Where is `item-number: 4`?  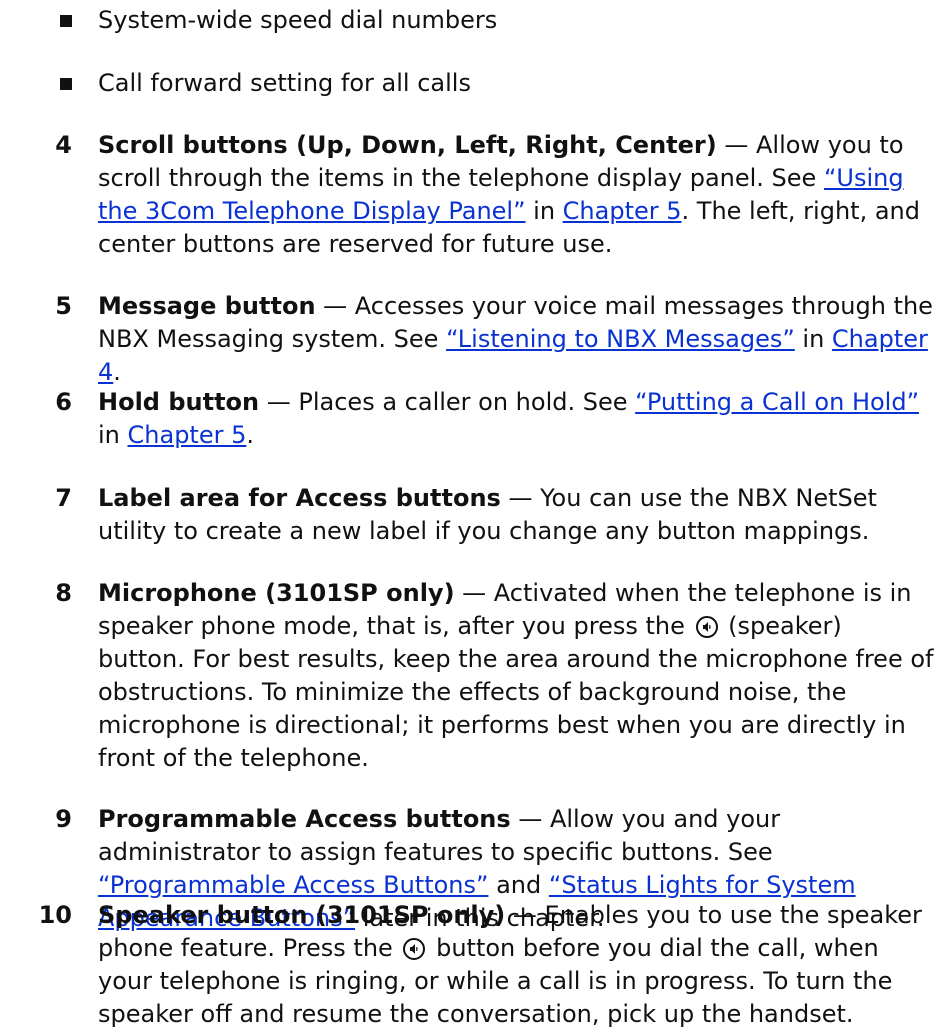
item-number: 4 is located at coordinates (63, 145).